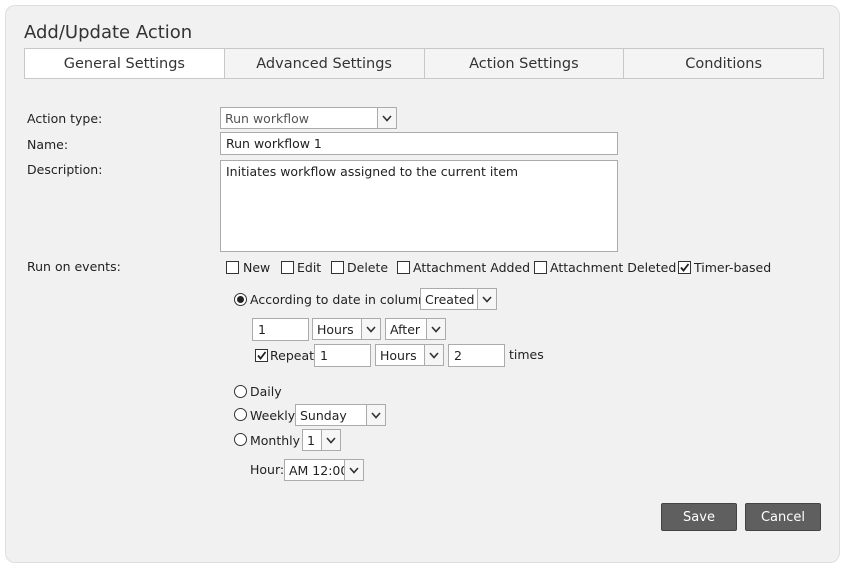  What do you see at coordinates (419, 143) in the screenshot?
I see `name-input: Run workflow 1` at bounding box center [419, 143].